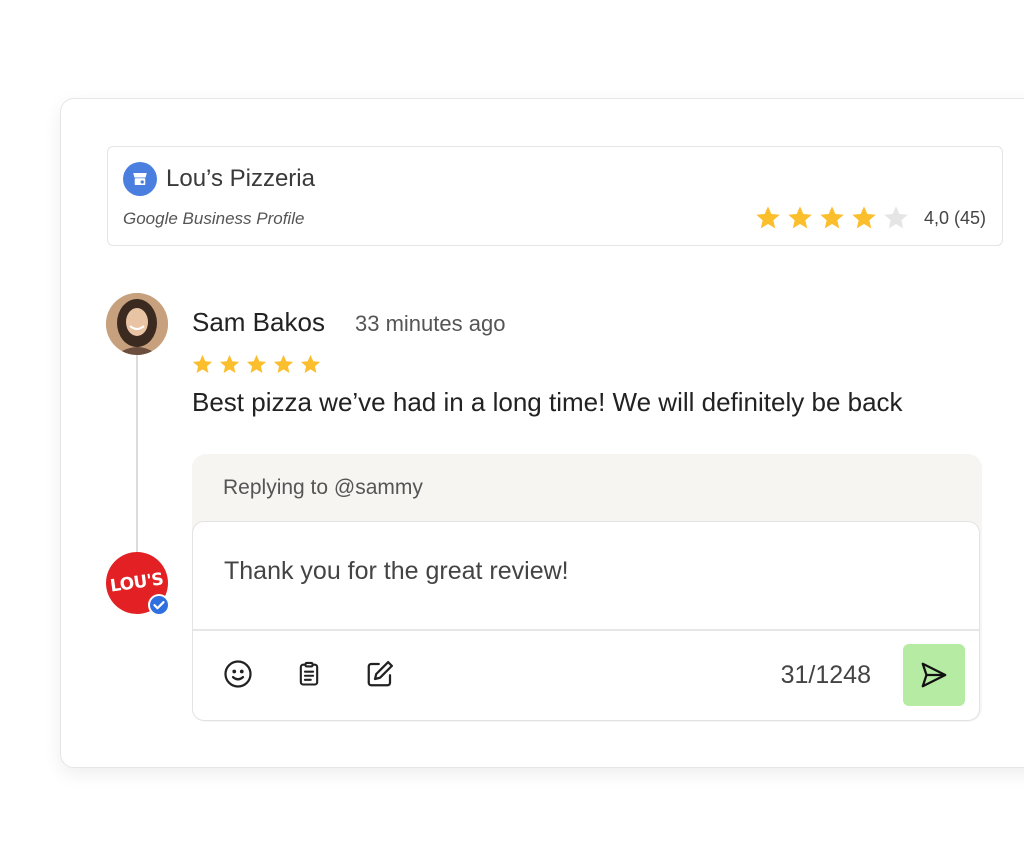 The image size is (1024, 866). Describe the element at coordinates (258, 322) in the screenshot. I see `reviewer-name: Sam Bakos` at that location.